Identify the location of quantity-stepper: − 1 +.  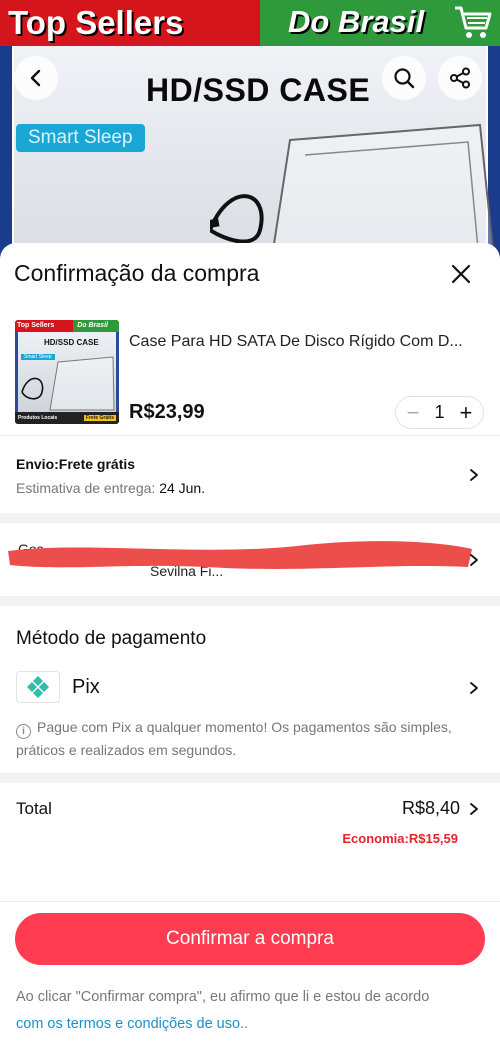
(439, 412).